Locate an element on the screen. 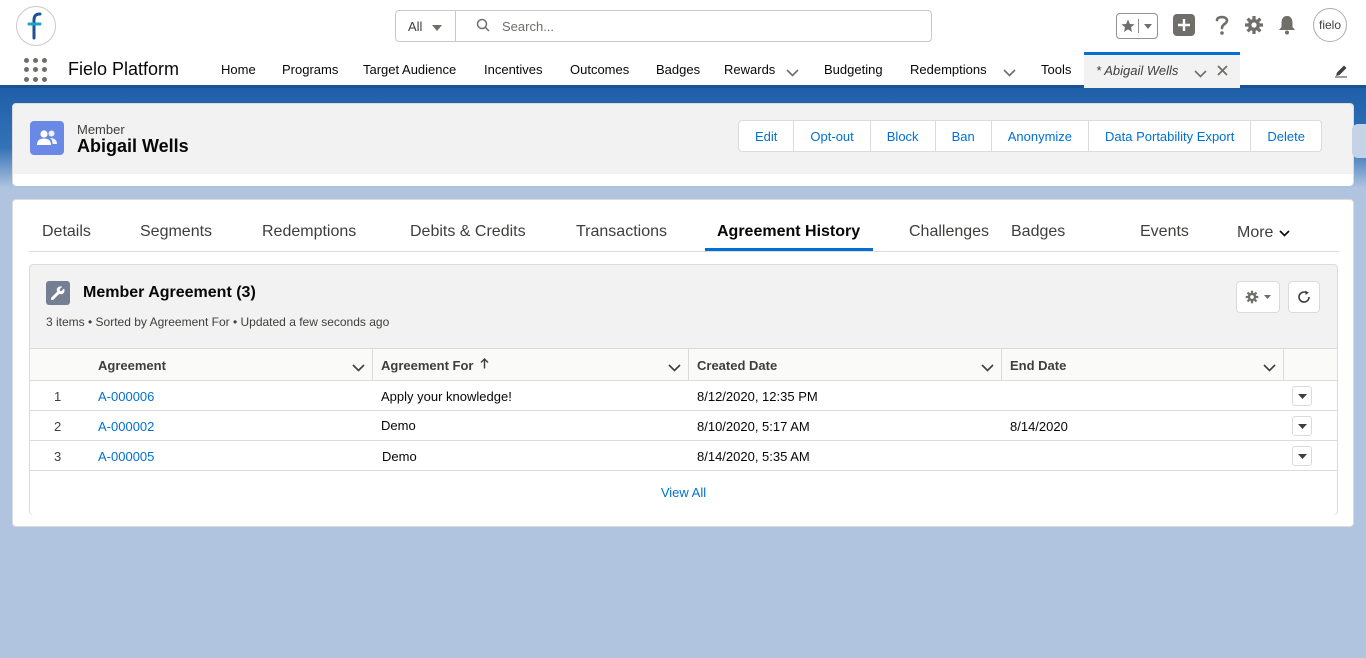 This screenshot has width=1366, height=658. side-panel-handle is located at coordinates (1359, 141).